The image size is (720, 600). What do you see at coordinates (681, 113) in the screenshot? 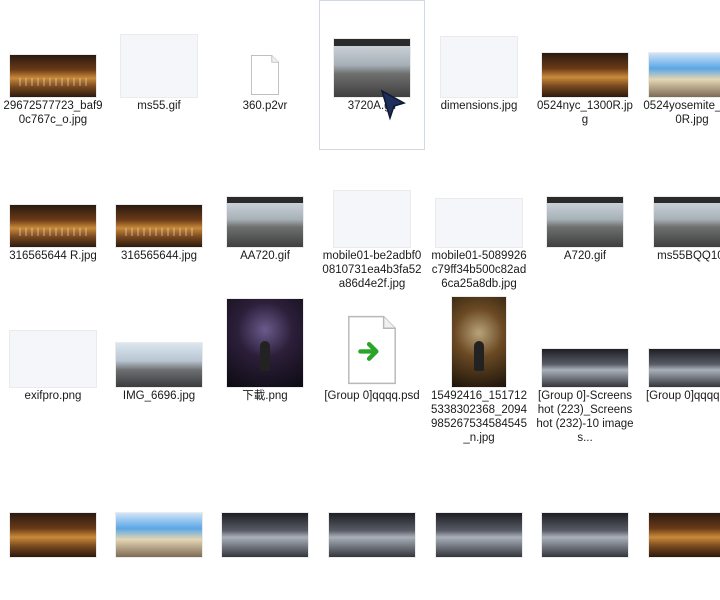
I see `file-name-label: 0524yosemite_1300R.jpg` at bounding box center [681, 113].